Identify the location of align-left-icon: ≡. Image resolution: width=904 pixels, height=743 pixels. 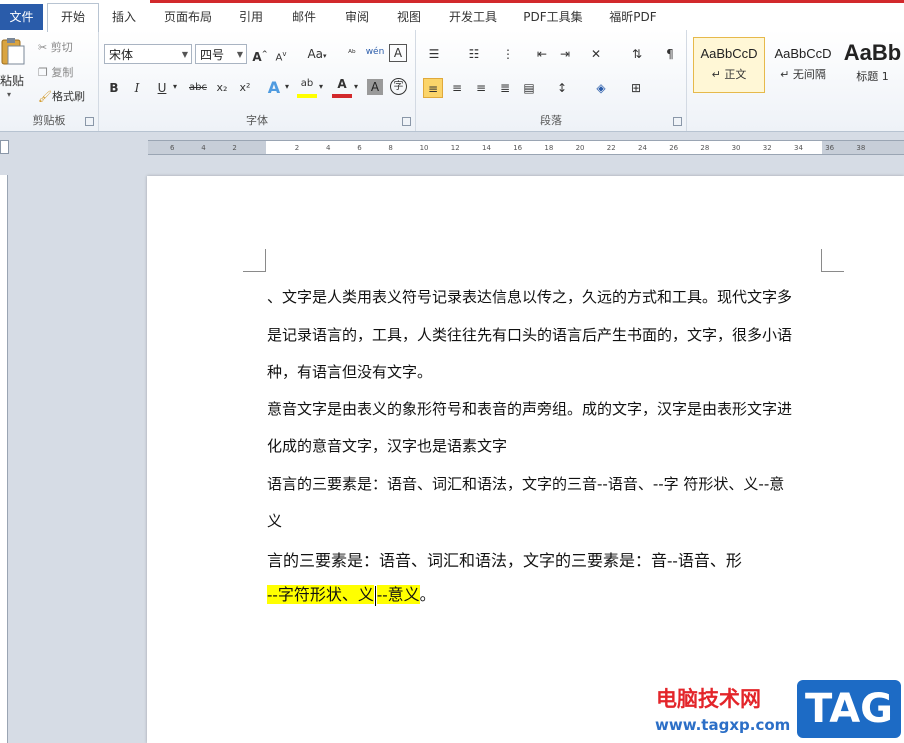
(433, 88).